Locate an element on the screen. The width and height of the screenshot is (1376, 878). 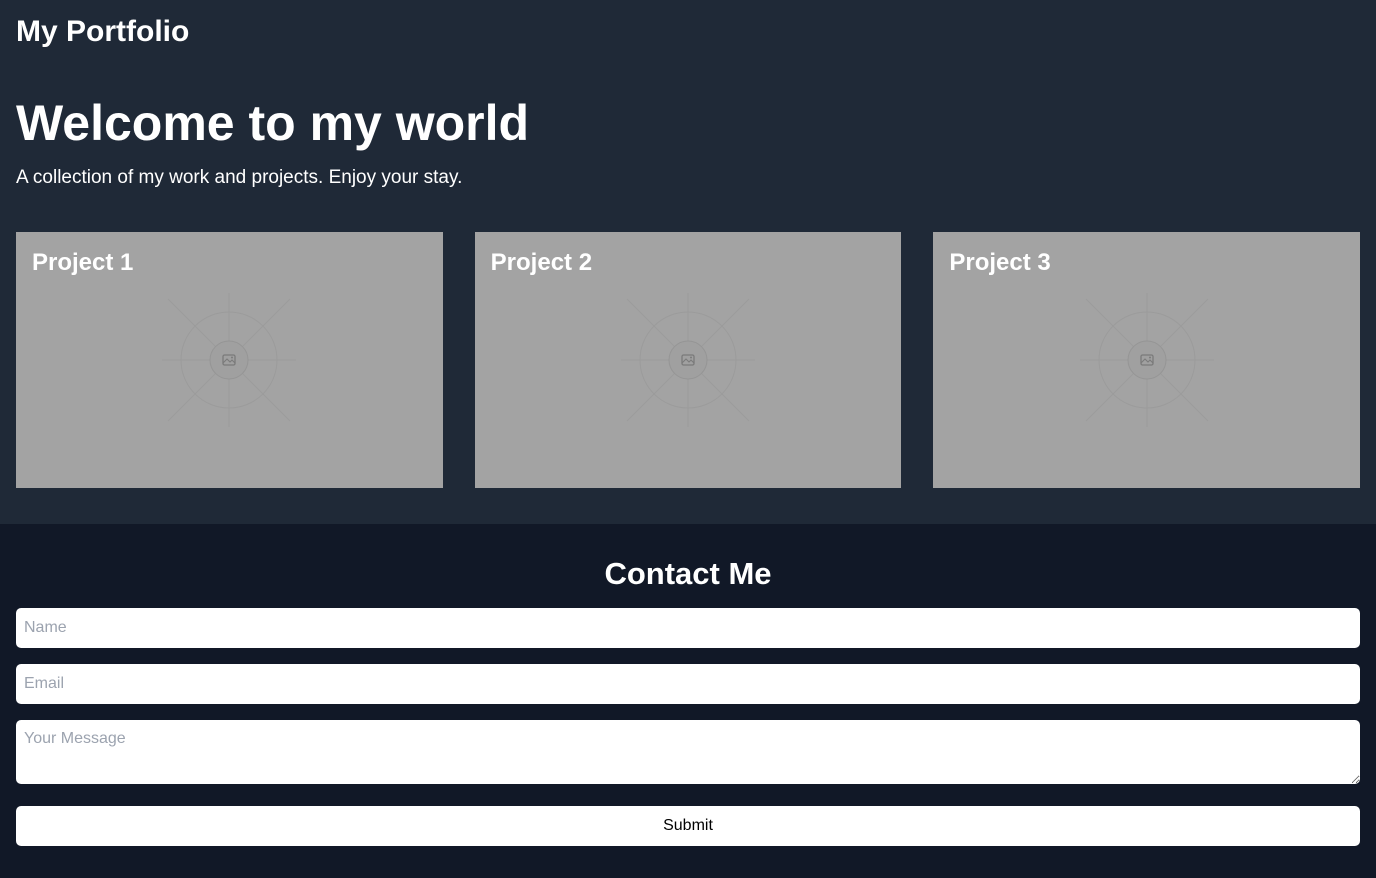
project-card-1: Project 1 is located at coordinates (229, 360).